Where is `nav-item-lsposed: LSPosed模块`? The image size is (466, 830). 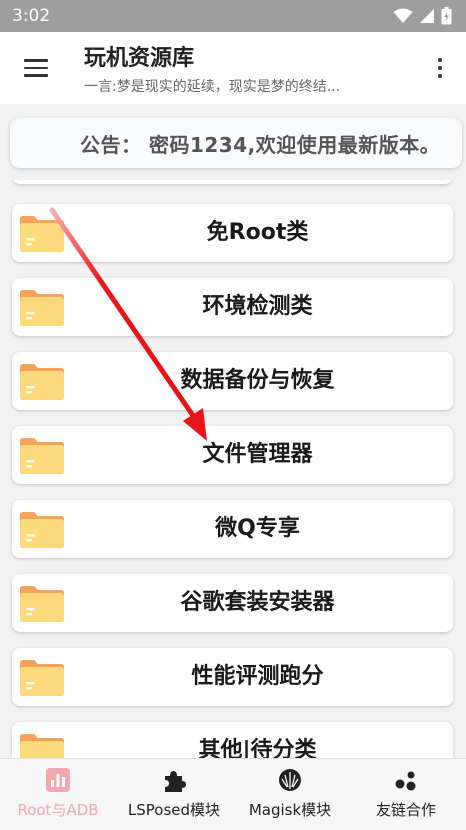
nav-item-lsposed: LSPosed模块 is located at coordinates (174, 794).